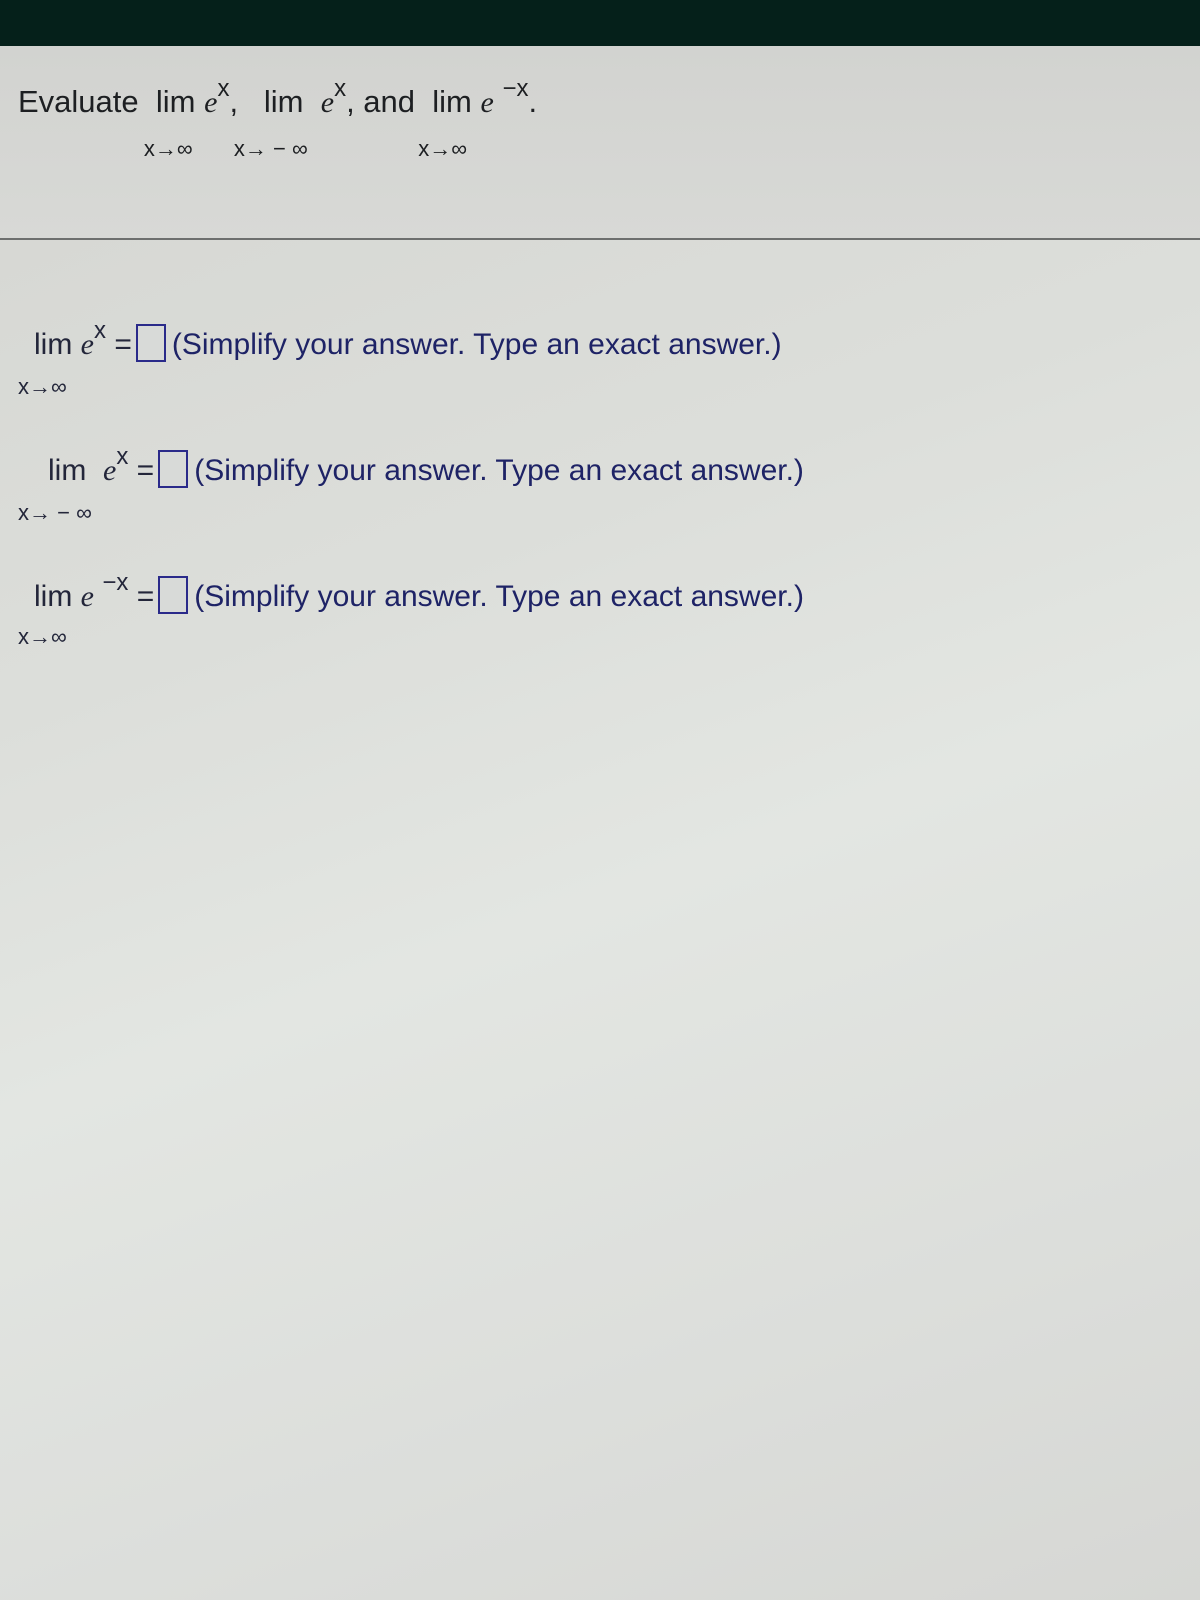 This screenshot has height=1600, width=1200. Describe the element at coordinates (78, 101) in the screenshot. I see `evaluate-label: Evaluate` at that location.